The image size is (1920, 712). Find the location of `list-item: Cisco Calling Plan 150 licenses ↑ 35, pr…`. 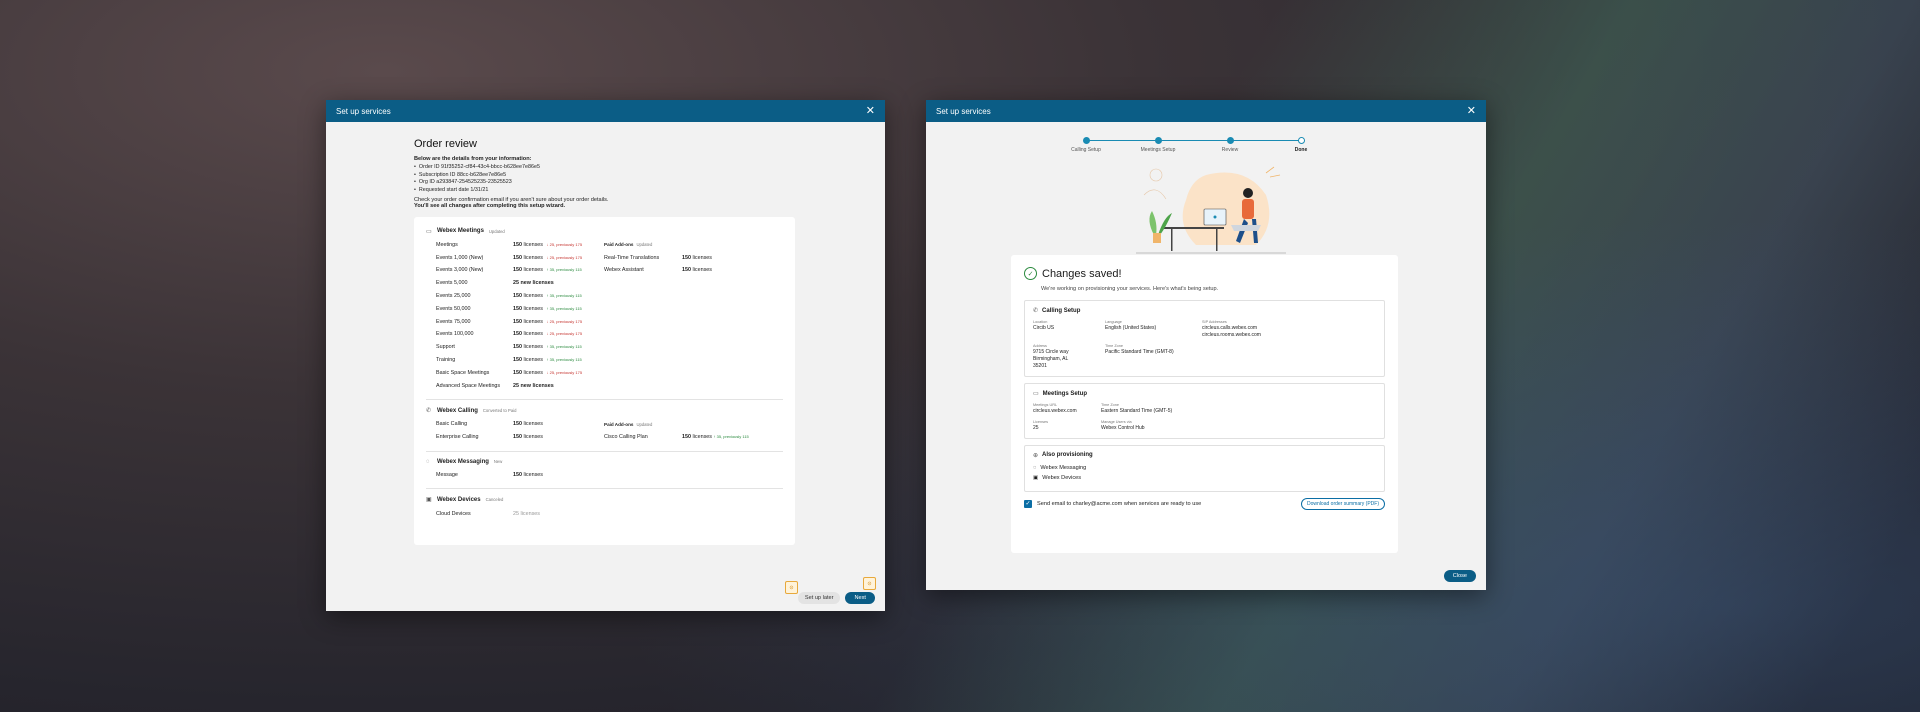

list-item: Cisco Calling Plan 150 licenses ↑ 35, pr… is located at coordinates (693, 437).